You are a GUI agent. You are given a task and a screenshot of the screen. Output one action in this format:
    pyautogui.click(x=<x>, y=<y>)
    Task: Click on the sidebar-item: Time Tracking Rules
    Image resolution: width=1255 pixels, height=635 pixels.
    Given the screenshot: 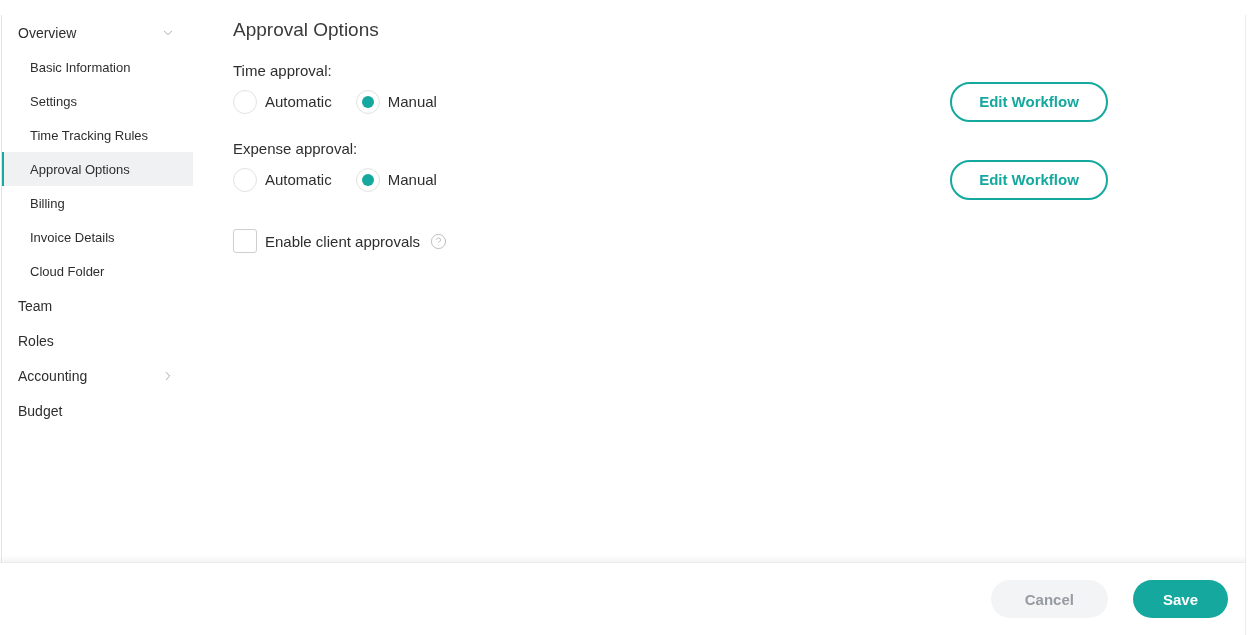 What is the action you would take?
    pyautogui.click(x=97, y=135)
    